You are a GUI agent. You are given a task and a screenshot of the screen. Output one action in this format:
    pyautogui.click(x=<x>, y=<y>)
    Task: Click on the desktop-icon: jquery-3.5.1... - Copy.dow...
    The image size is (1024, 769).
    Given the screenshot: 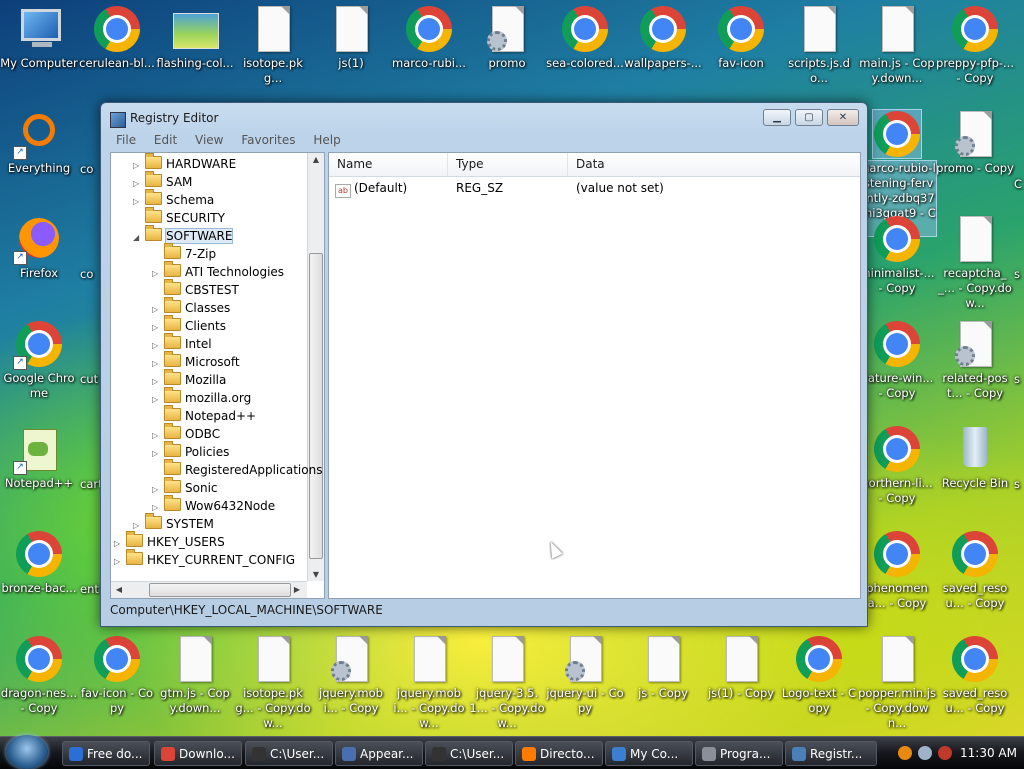 What is the action you would take?
    pyautogui.click(x=507, y=683)
    